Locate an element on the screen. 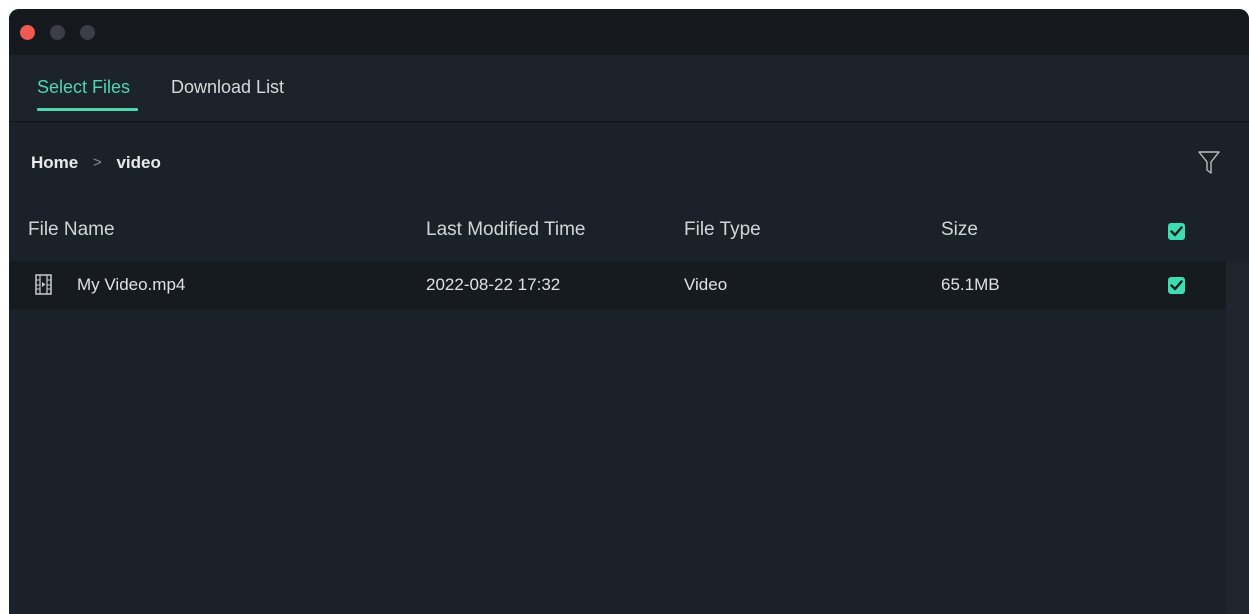  breadcrumb-item-home: Home is located at coordinates (54, 163).